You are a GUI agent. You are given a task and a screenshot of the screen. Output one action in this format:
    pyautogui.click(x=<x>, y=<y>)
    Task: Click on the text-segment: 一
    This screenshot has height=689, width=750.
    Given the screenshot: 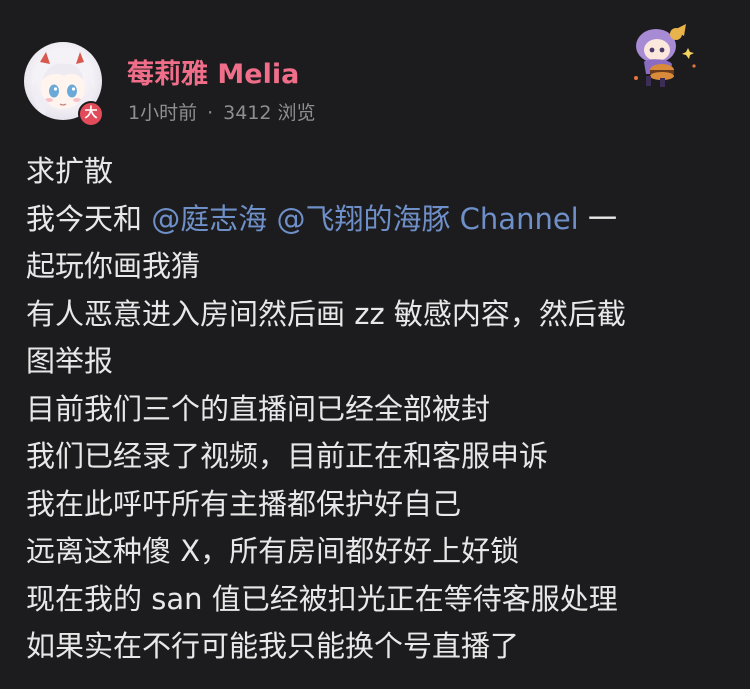 What is the action you would take?
    pyautogui.click(x=597, y=218)
    